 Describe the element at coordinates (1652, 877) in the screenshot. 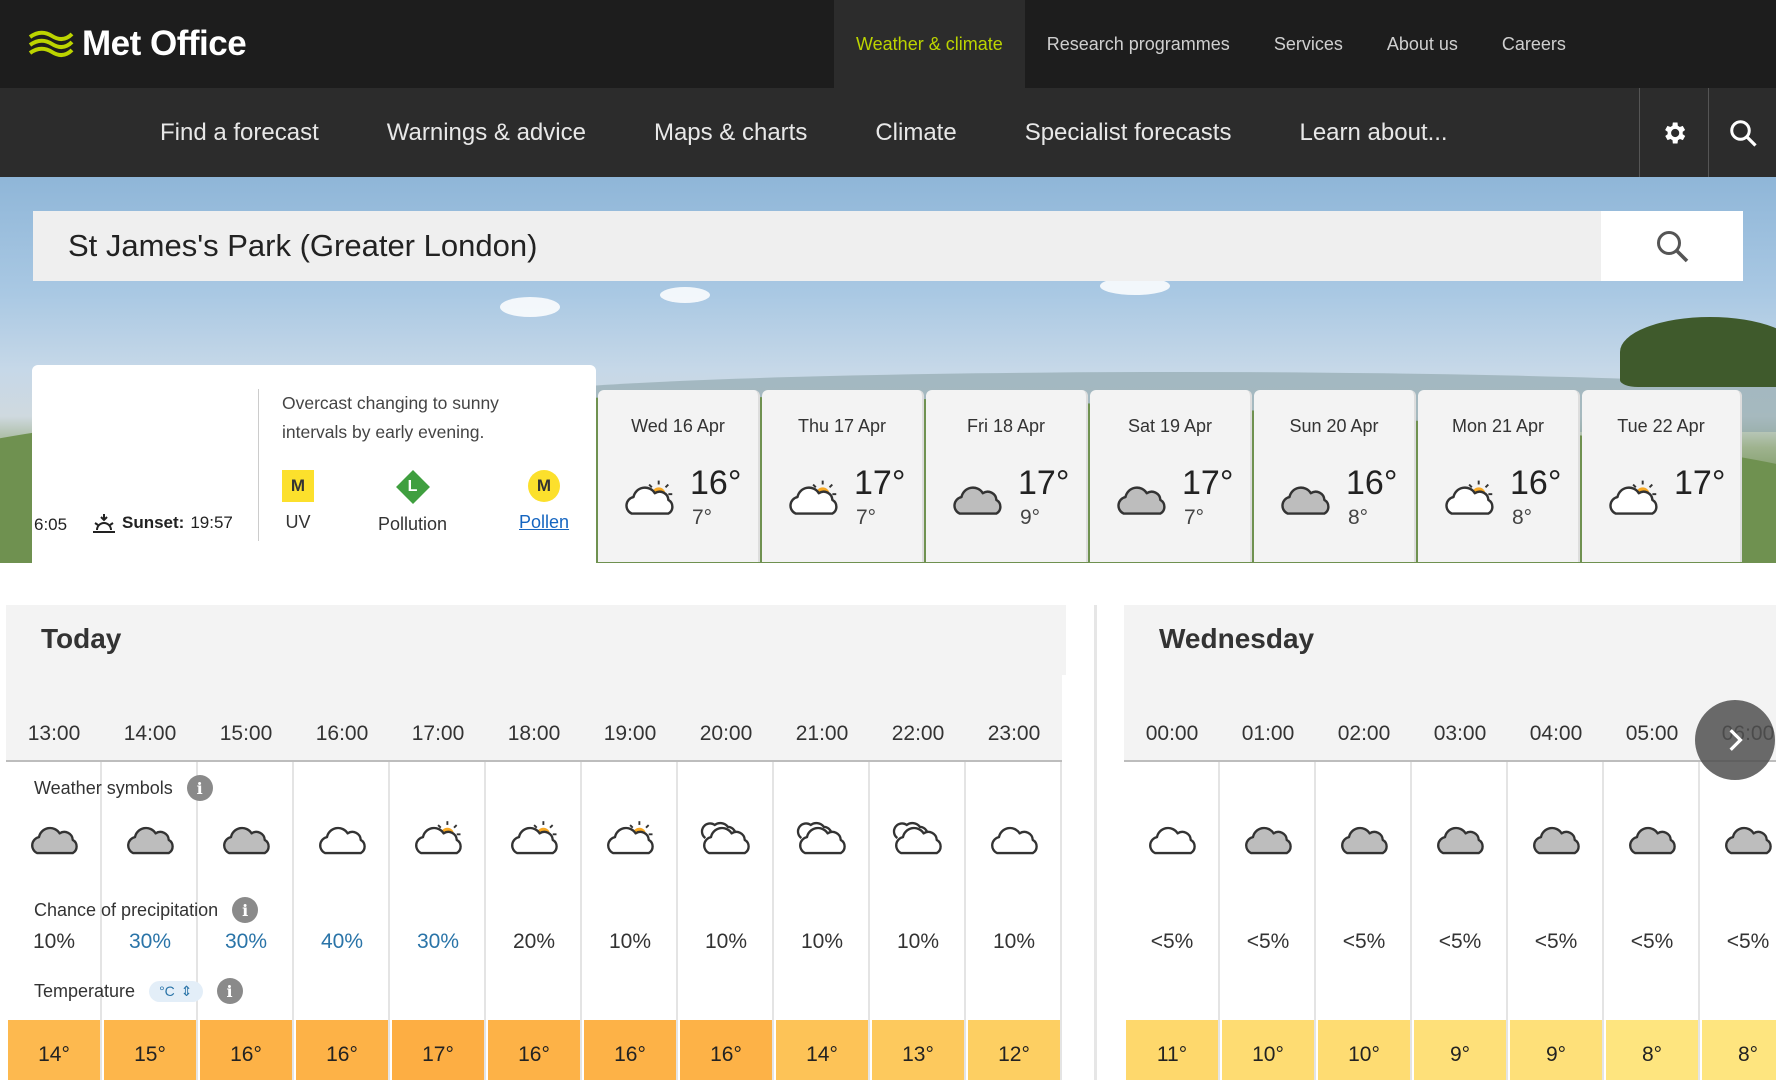

I see `hour-column: 05:00 <5% 8°` at that location.